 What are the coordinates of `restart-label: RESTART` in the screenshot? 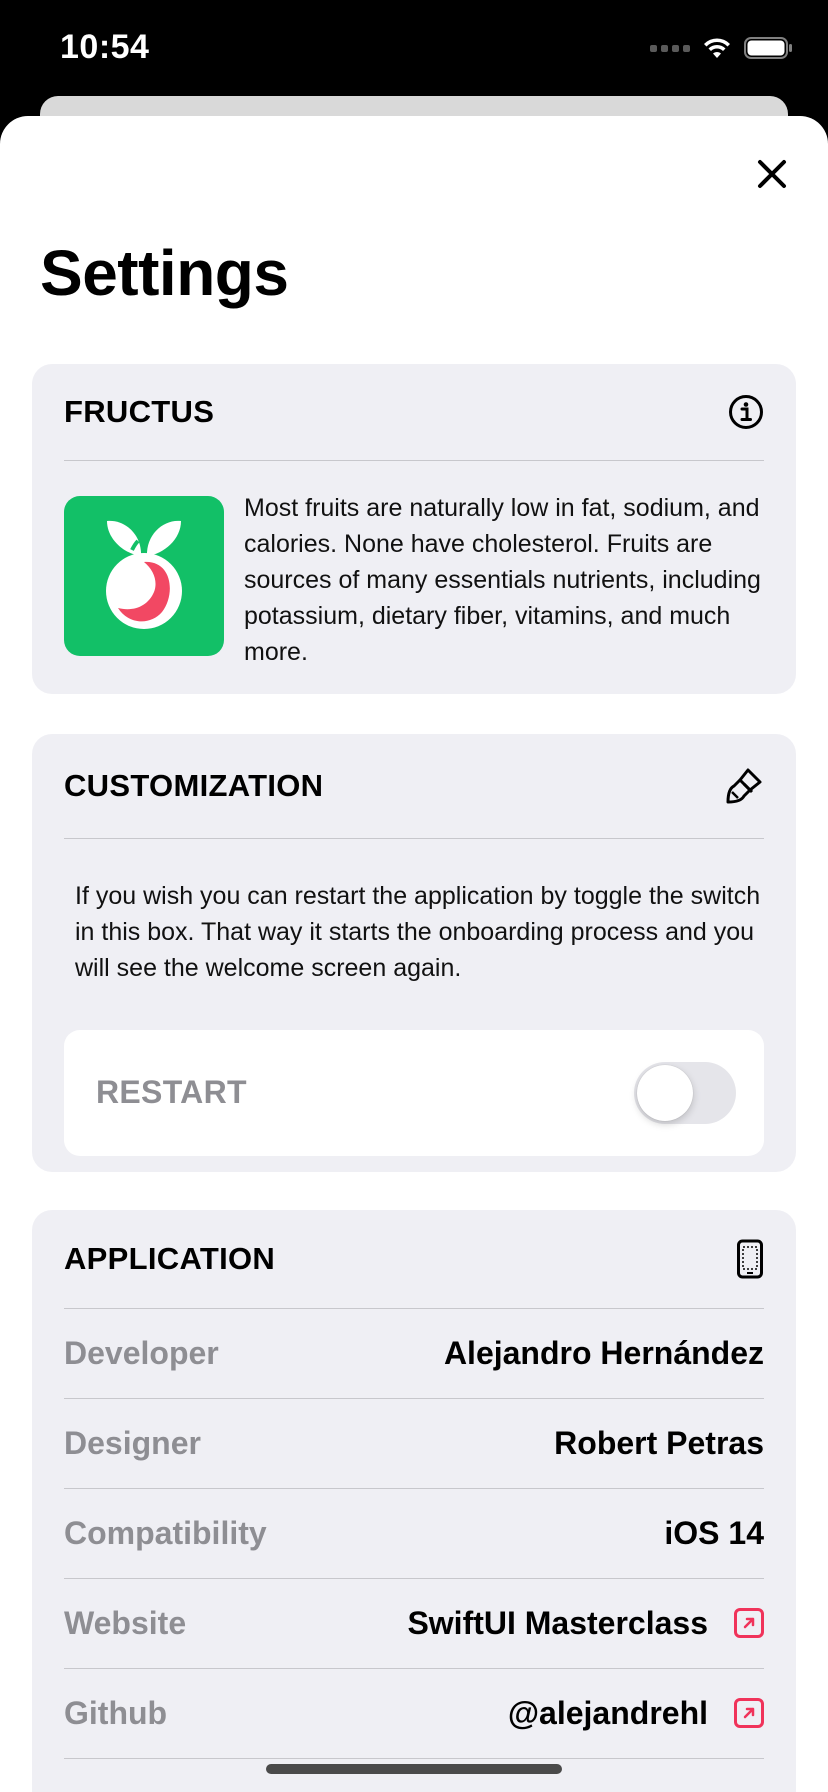 It's located at (171, 1092).